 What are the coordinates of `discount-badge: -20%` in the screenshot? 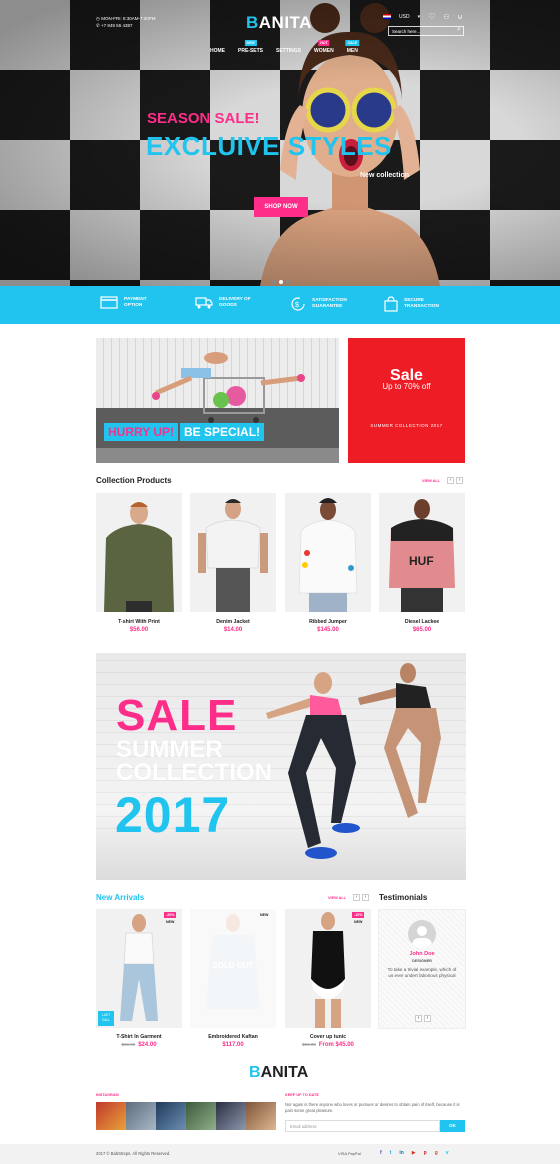 It's located at (170, 915).